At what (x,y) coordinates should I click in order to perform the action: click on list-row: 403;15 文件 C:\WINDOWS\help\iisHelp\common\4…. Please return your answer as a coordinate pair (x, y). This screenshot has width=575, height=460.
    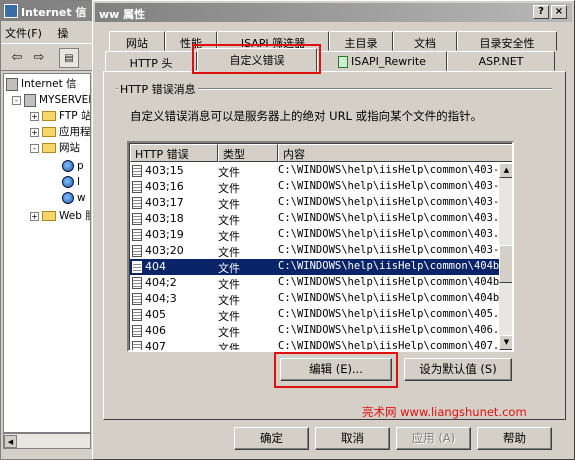
    Looking at the image, I should click on (314, 171).